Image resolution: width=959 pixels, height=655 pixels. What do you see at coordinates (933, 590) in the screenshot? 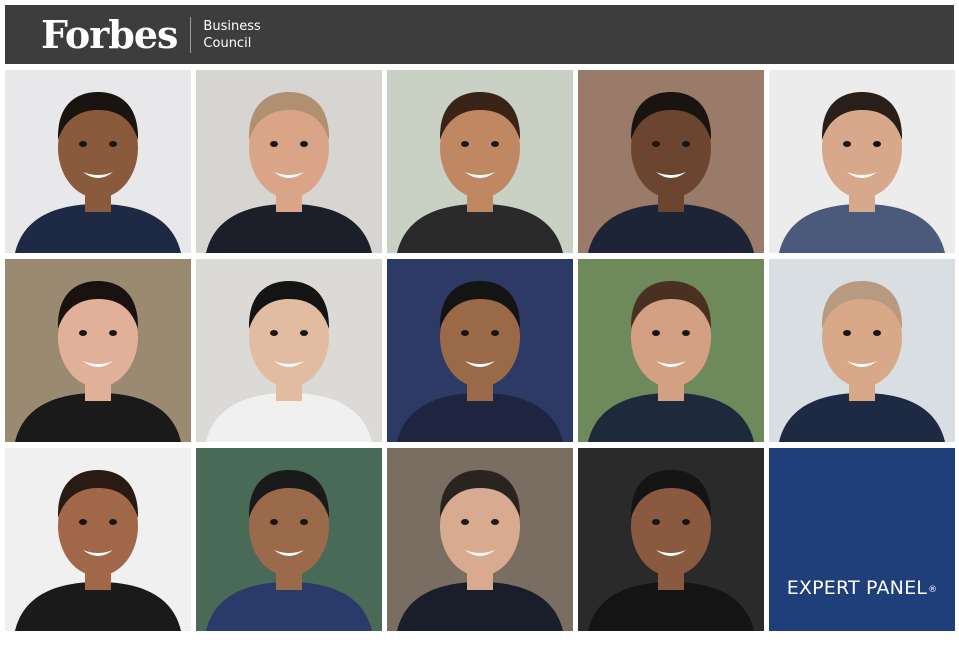
I see `registered-mark: ®` at bounding box center [933, 590].